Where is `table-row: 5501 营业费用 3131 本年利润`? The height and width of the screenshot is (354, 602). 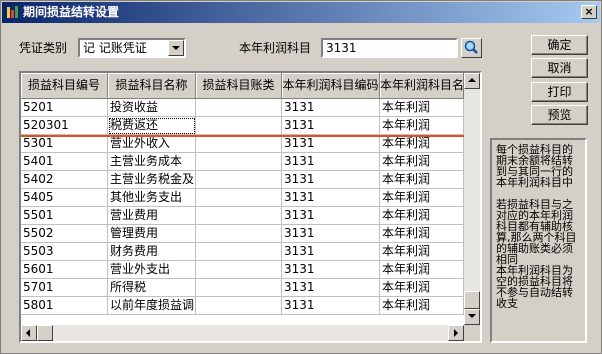
table-row: 5501 营业费用 3131 本年利润 is located at coordinates (242, 216).